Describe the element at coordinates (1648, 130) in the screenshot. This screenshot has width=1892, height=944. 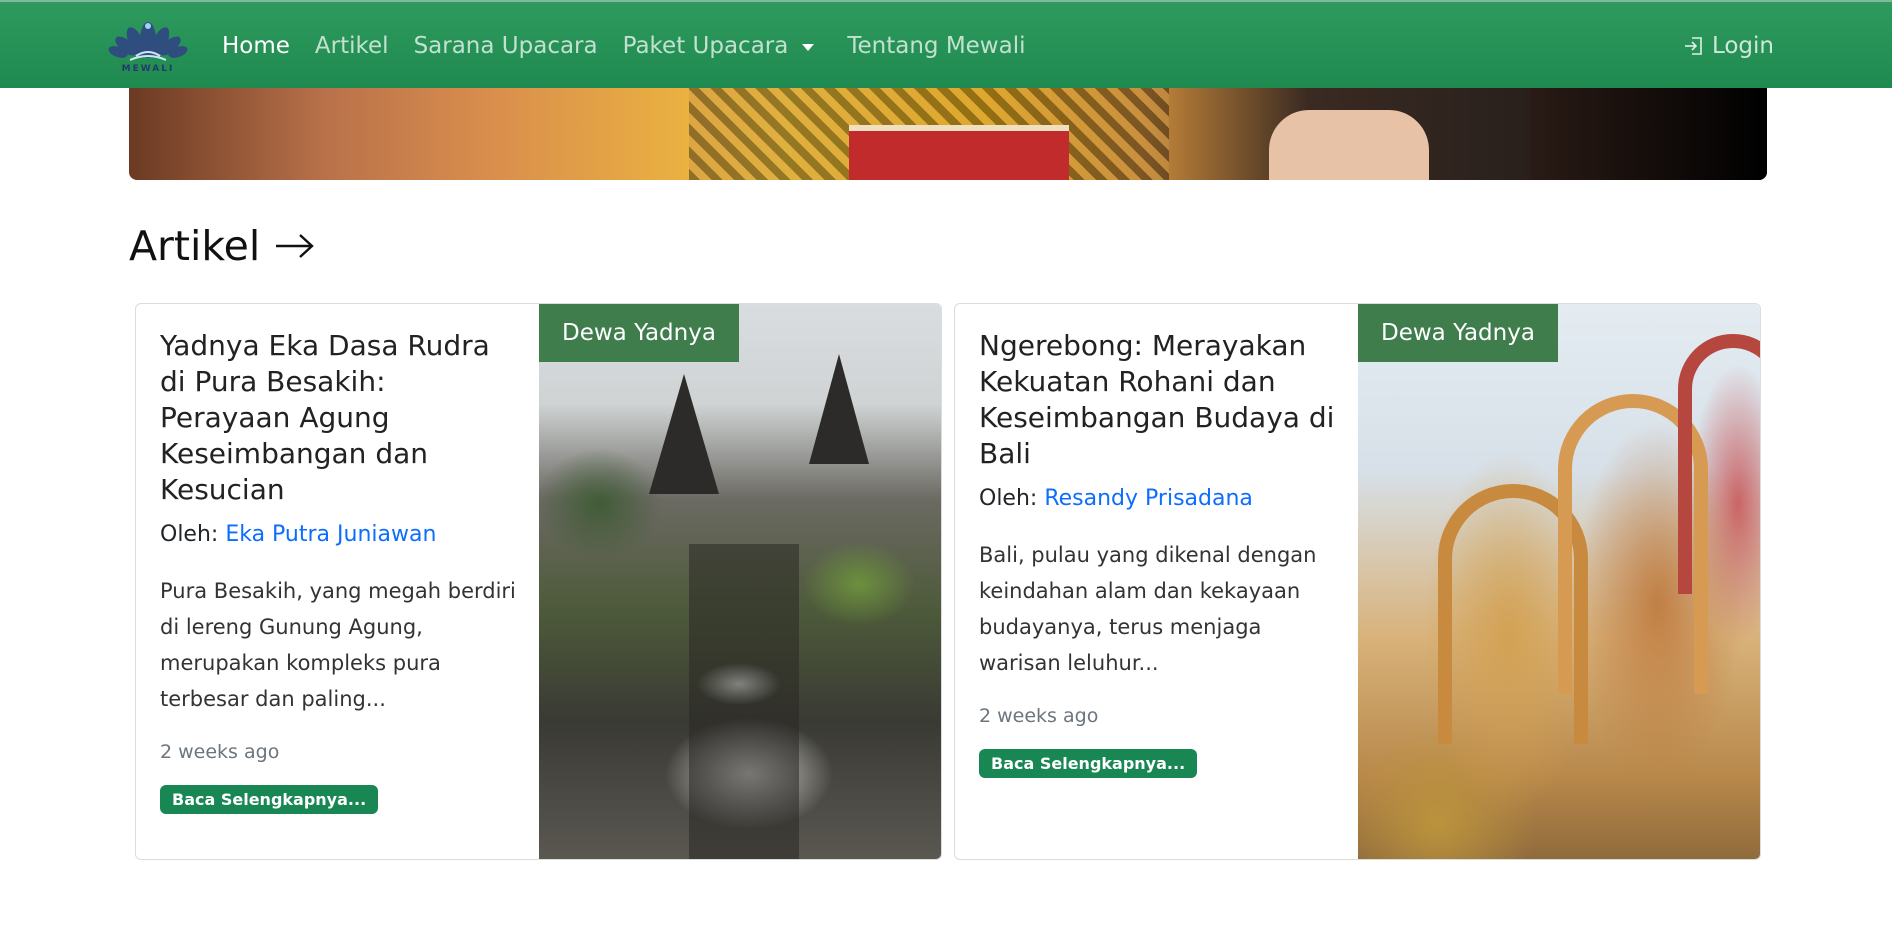
I see `hero-shadow` at that location.